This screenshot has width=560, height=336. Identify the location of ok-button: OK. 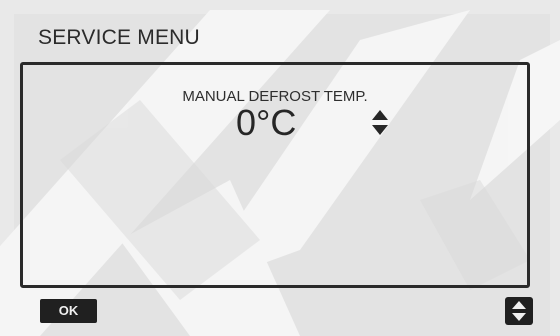
(68, 311).